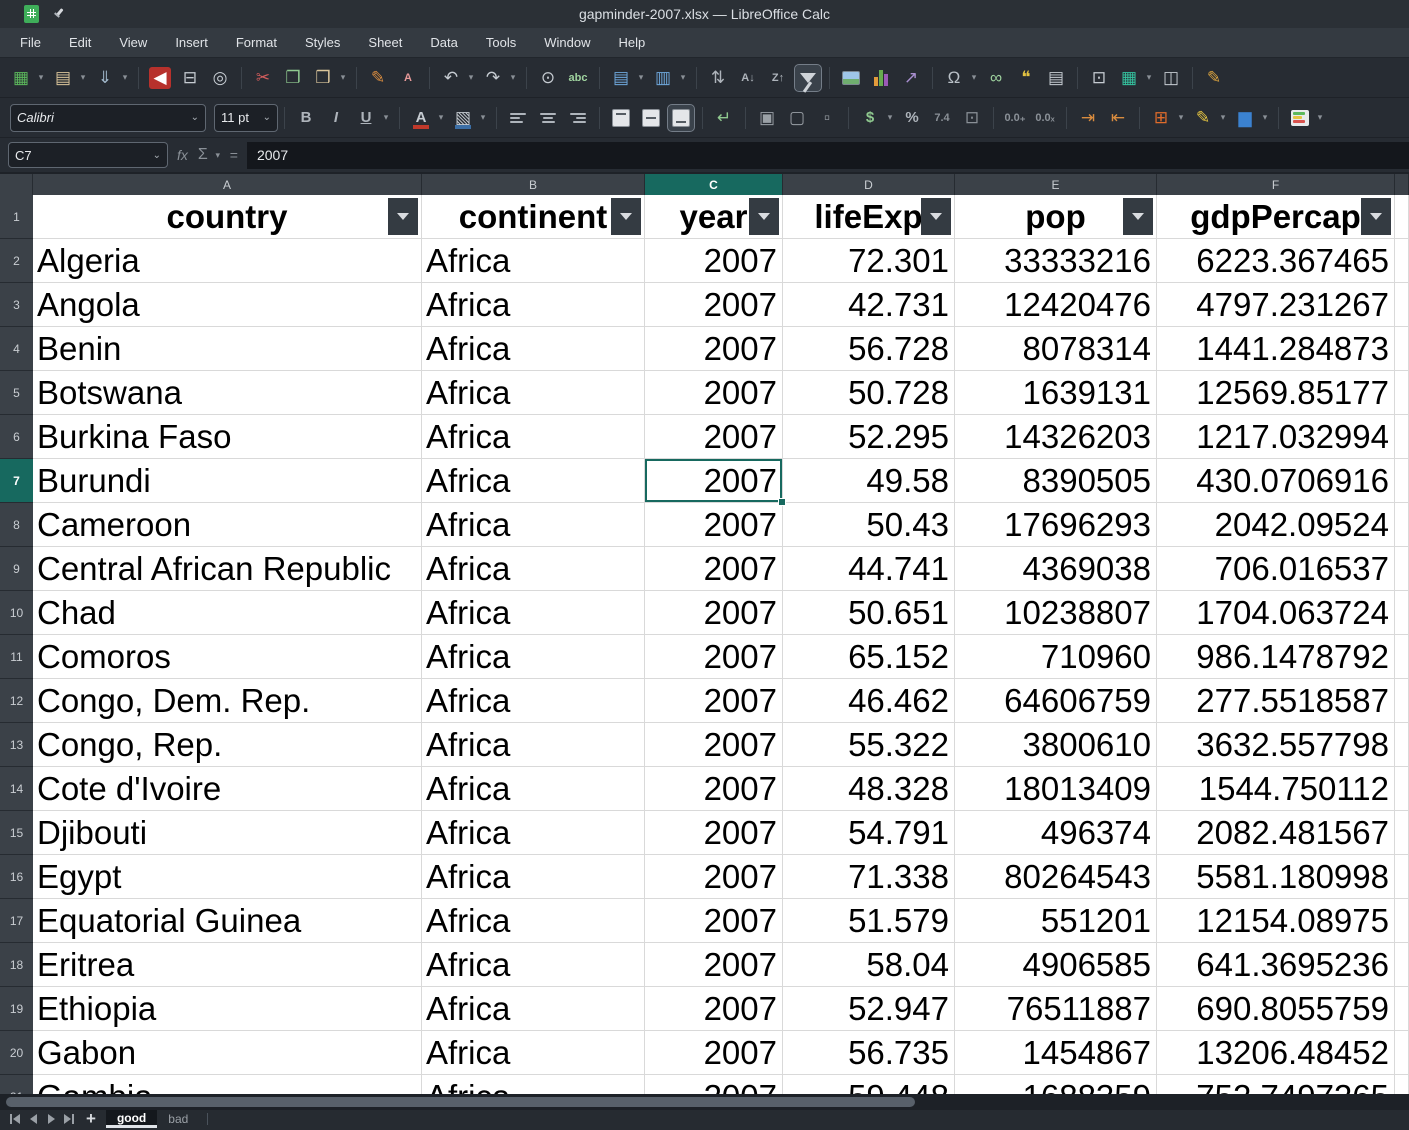  I want to click on align-left-icon, so click(518, 118).